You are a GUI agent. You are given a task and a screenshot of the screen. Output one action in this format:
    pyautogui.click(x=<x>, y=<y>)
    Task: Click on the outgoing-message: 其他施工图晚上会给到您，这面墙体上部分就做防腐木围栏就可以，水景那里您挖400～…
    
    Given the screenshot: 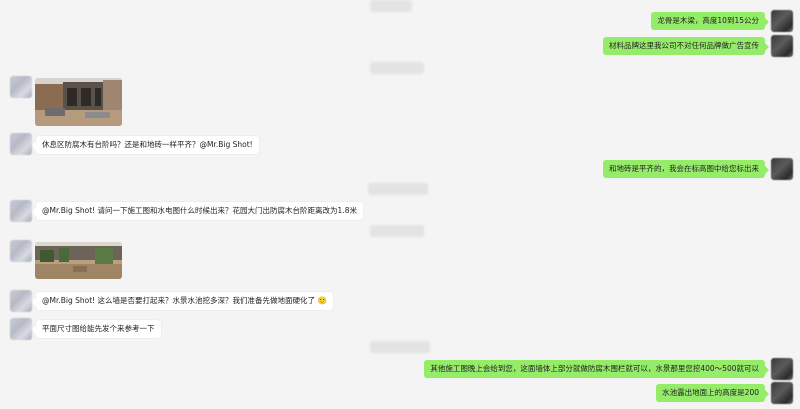 What is the action you would take?
    pyautogui.click(x=596, y=369)
    